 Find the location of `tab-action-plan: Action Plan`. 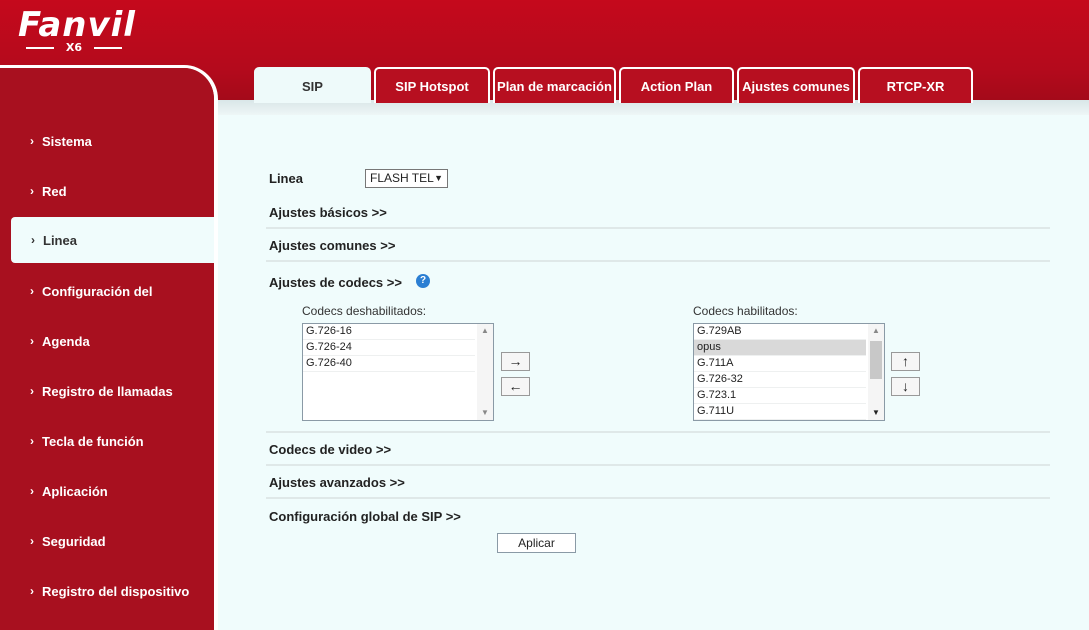

tab-action-plan: Action Plan is located at coordinates (676, 85).